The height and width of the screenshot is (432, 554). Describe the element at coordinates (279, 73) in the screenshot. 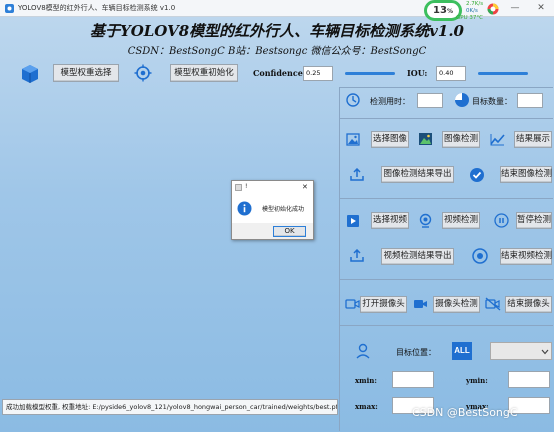

I see `confidence-label: Confidence:` at that location.